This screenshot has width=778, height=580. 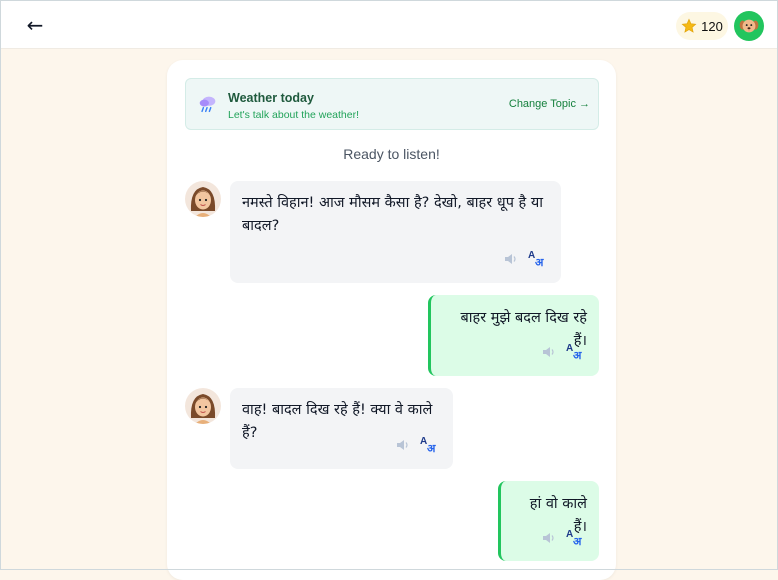 I want to click on profile-avatar-button, so click(x=749, y=26).